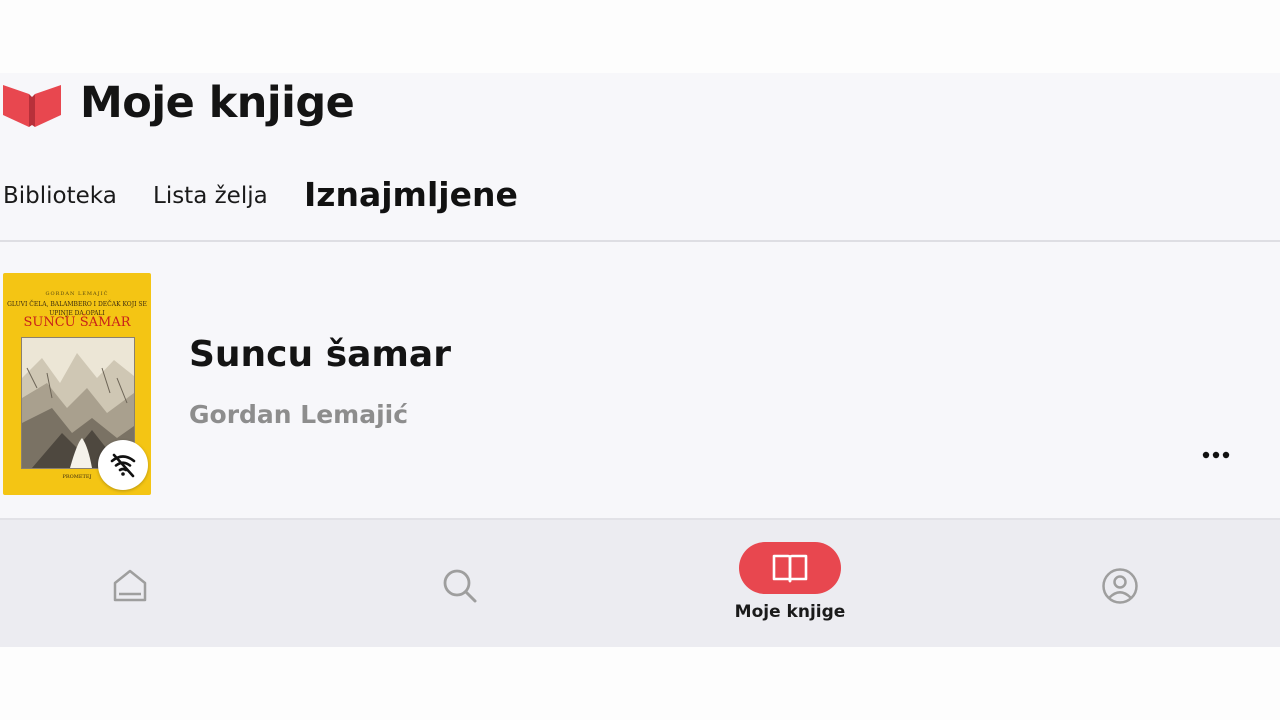 This screenshot has width=1280, height=720. What do you see at coordinates (411, 194) in the screenshot?
I see `tab-borrowed: Iznajmljene` at bounding box center [411, 194].